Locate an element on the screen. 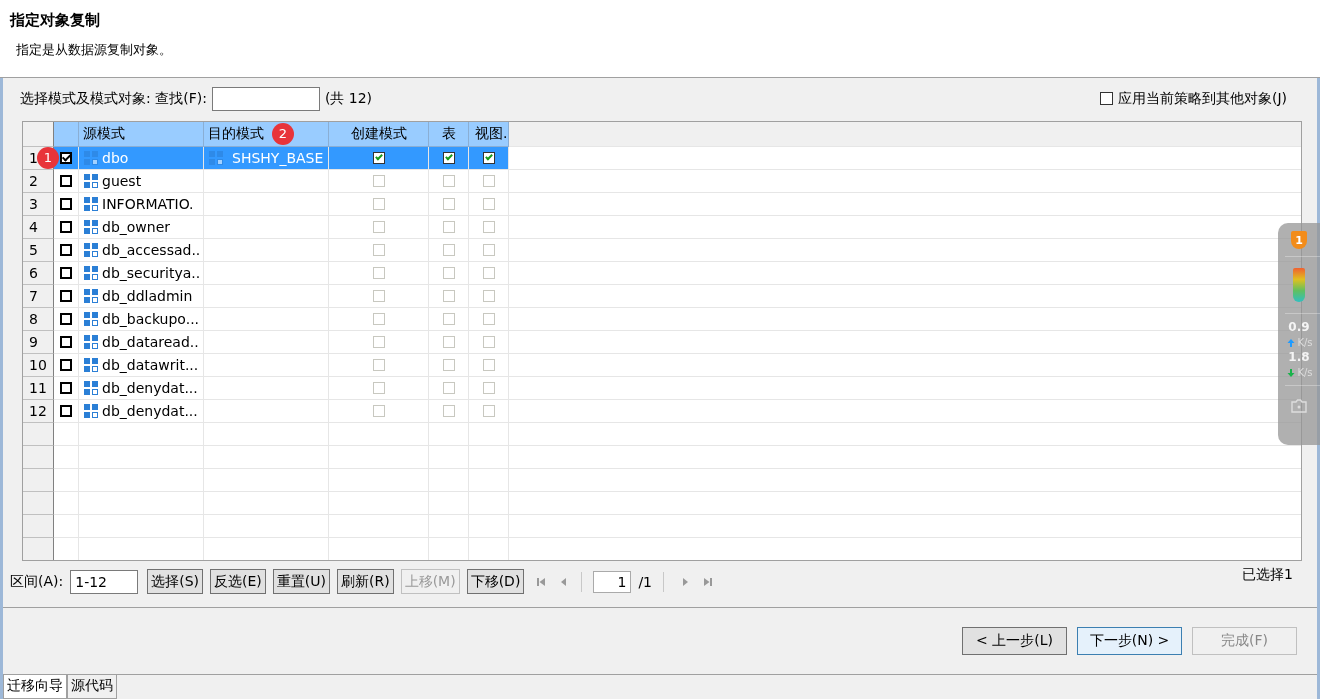  toolbar-button: 重置(U) is located at coordinates (301, 582).